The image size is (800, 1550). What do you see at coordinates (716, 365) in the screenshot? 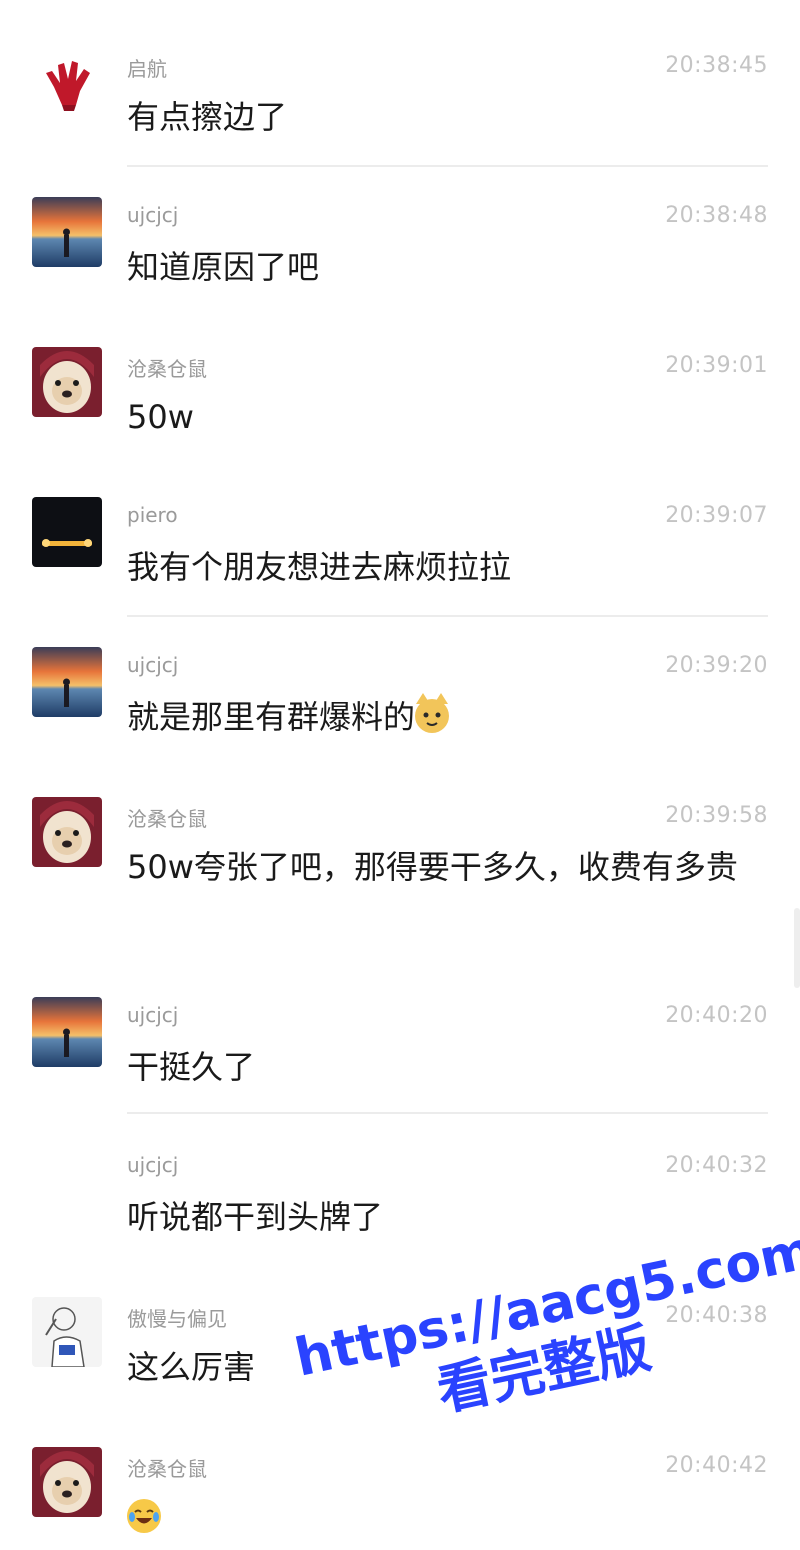
I see `message-time: 20:39:01` at bounding box center [716, 365].